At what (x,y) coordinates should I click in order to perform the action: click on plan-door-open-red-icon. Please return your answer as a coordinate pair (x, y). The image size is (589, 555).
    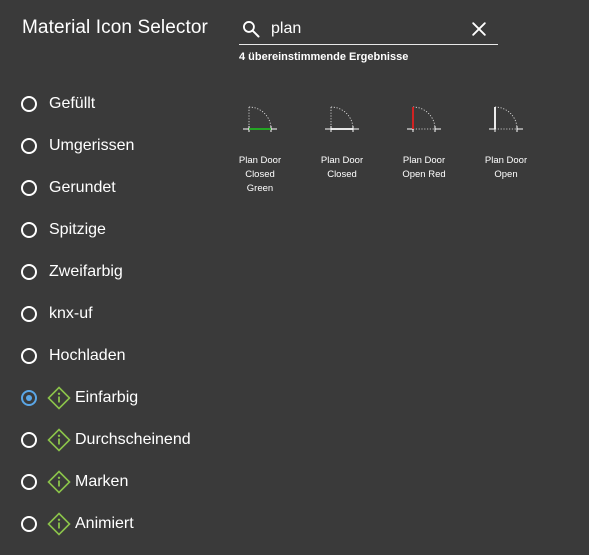
    Looking at the image, I should click on (424, 119).